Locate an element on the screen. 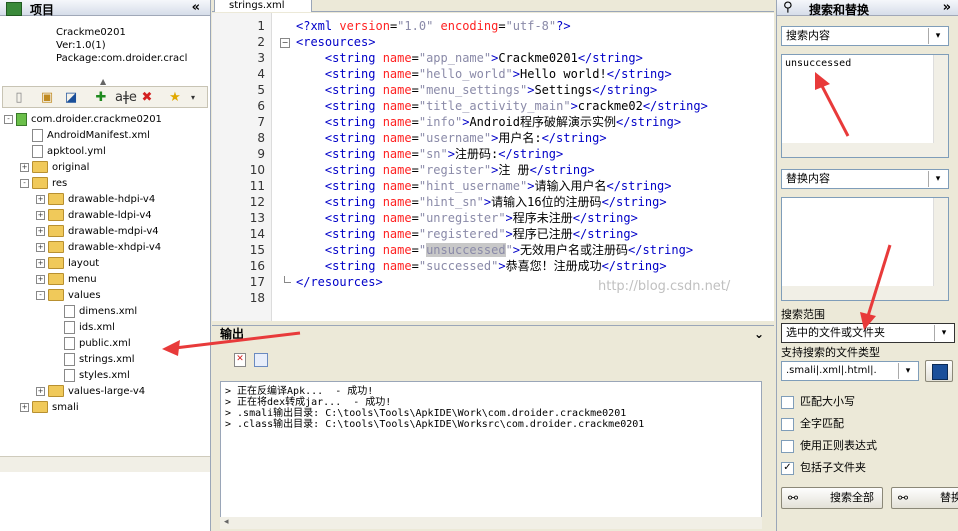 This screenshot has width=958, height=531. search-panel-header: ⚲ 搜索和替换 » is located at coordinates (867, 8).